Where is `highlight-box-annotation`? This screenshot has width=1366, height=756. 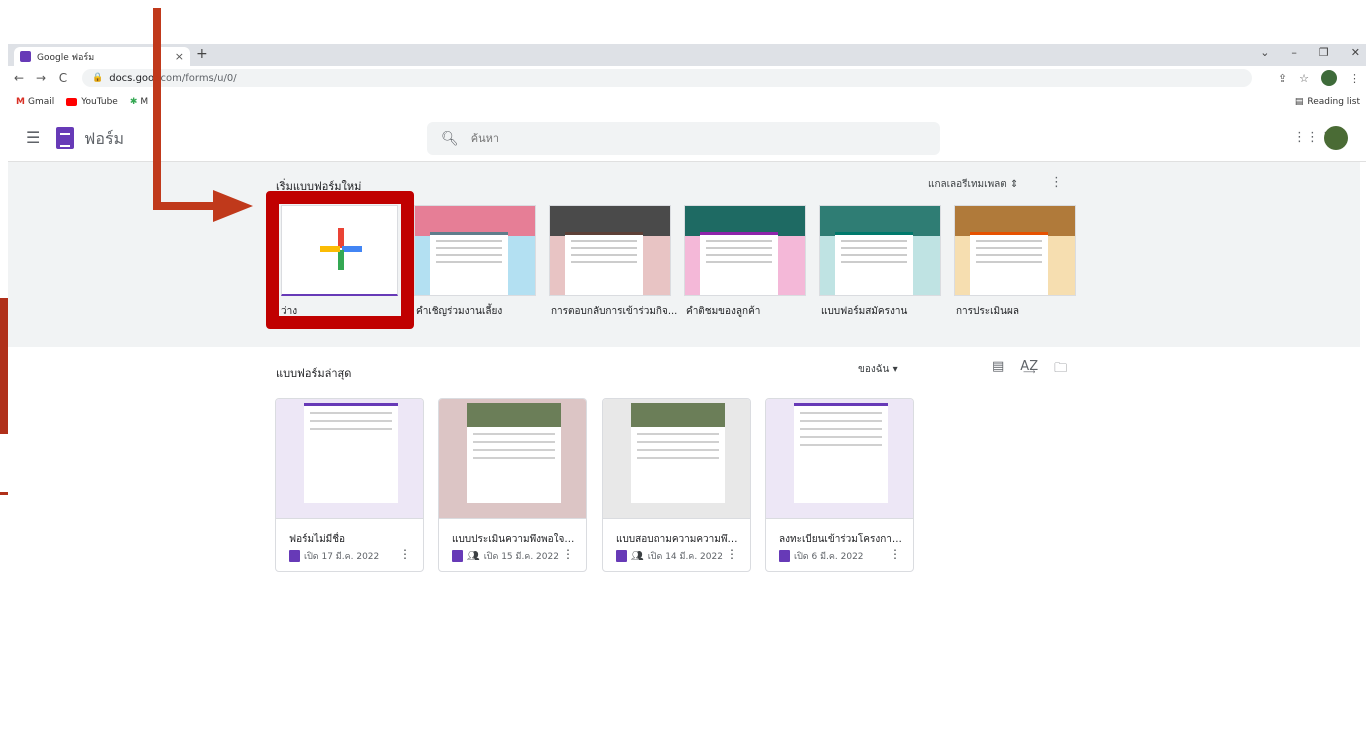 highlight-box-annotation is located at coordinates (340, 260).